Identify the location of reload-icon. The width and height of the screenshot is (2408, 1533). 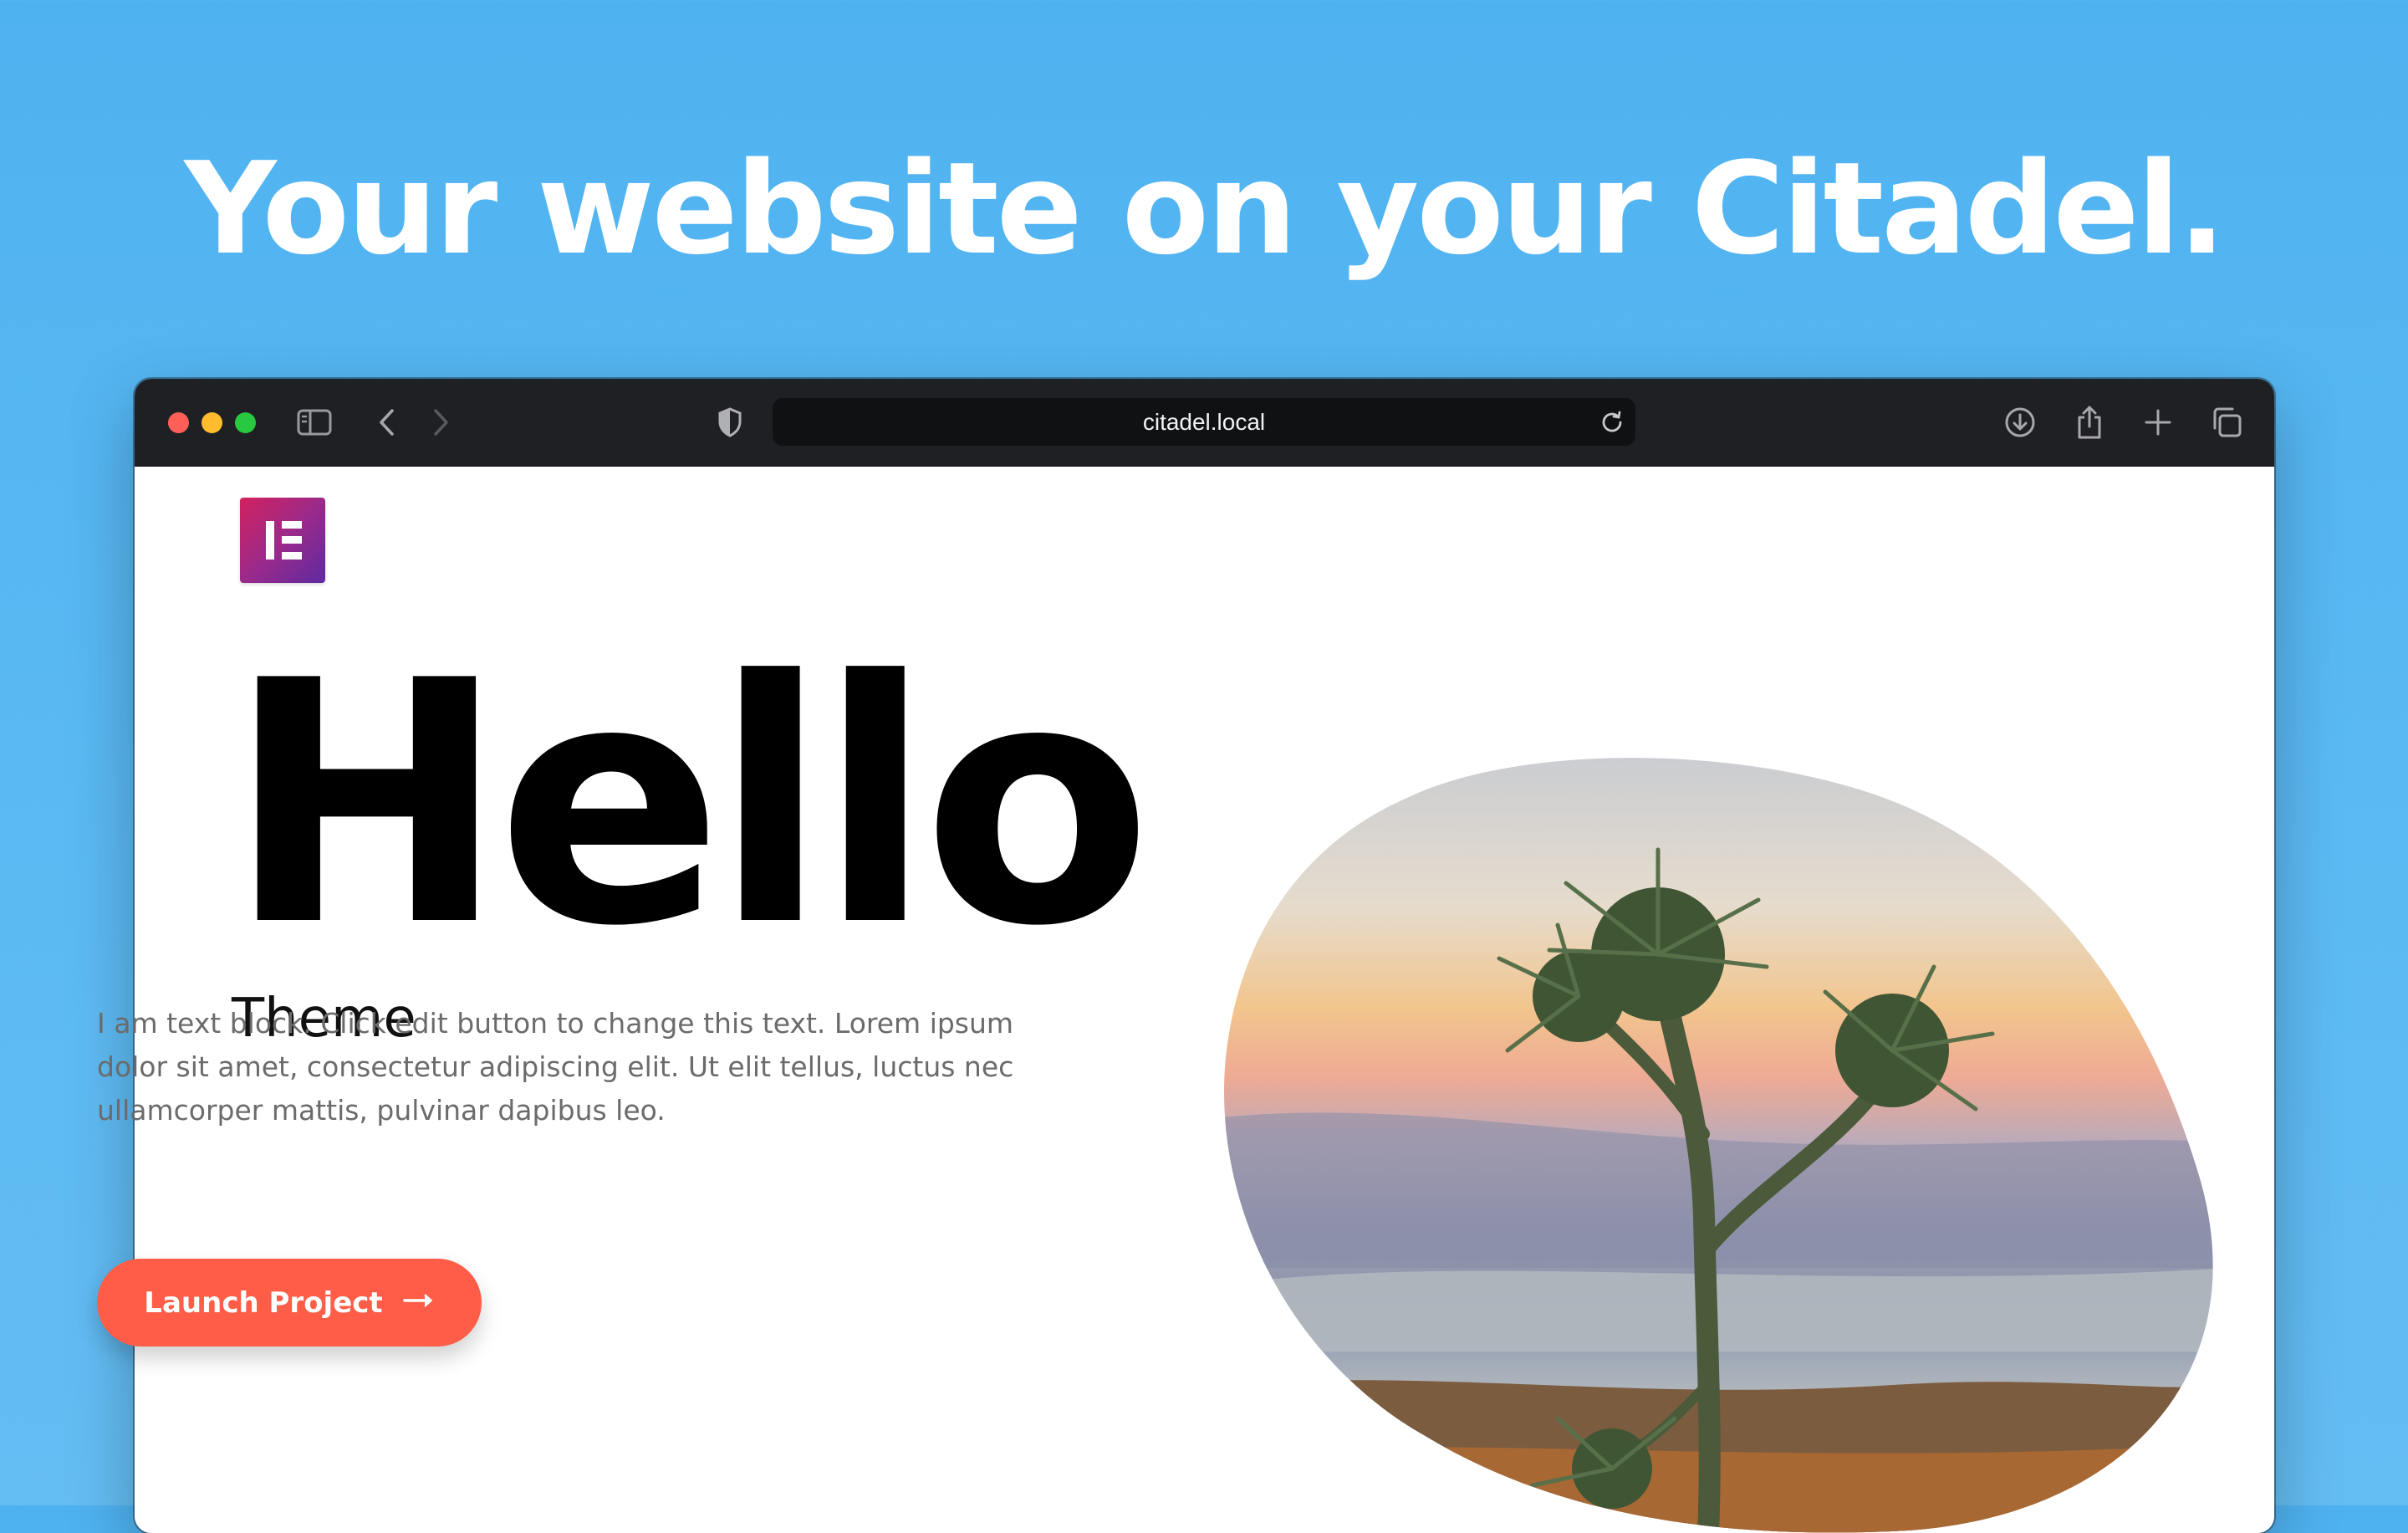
(1612, 421).